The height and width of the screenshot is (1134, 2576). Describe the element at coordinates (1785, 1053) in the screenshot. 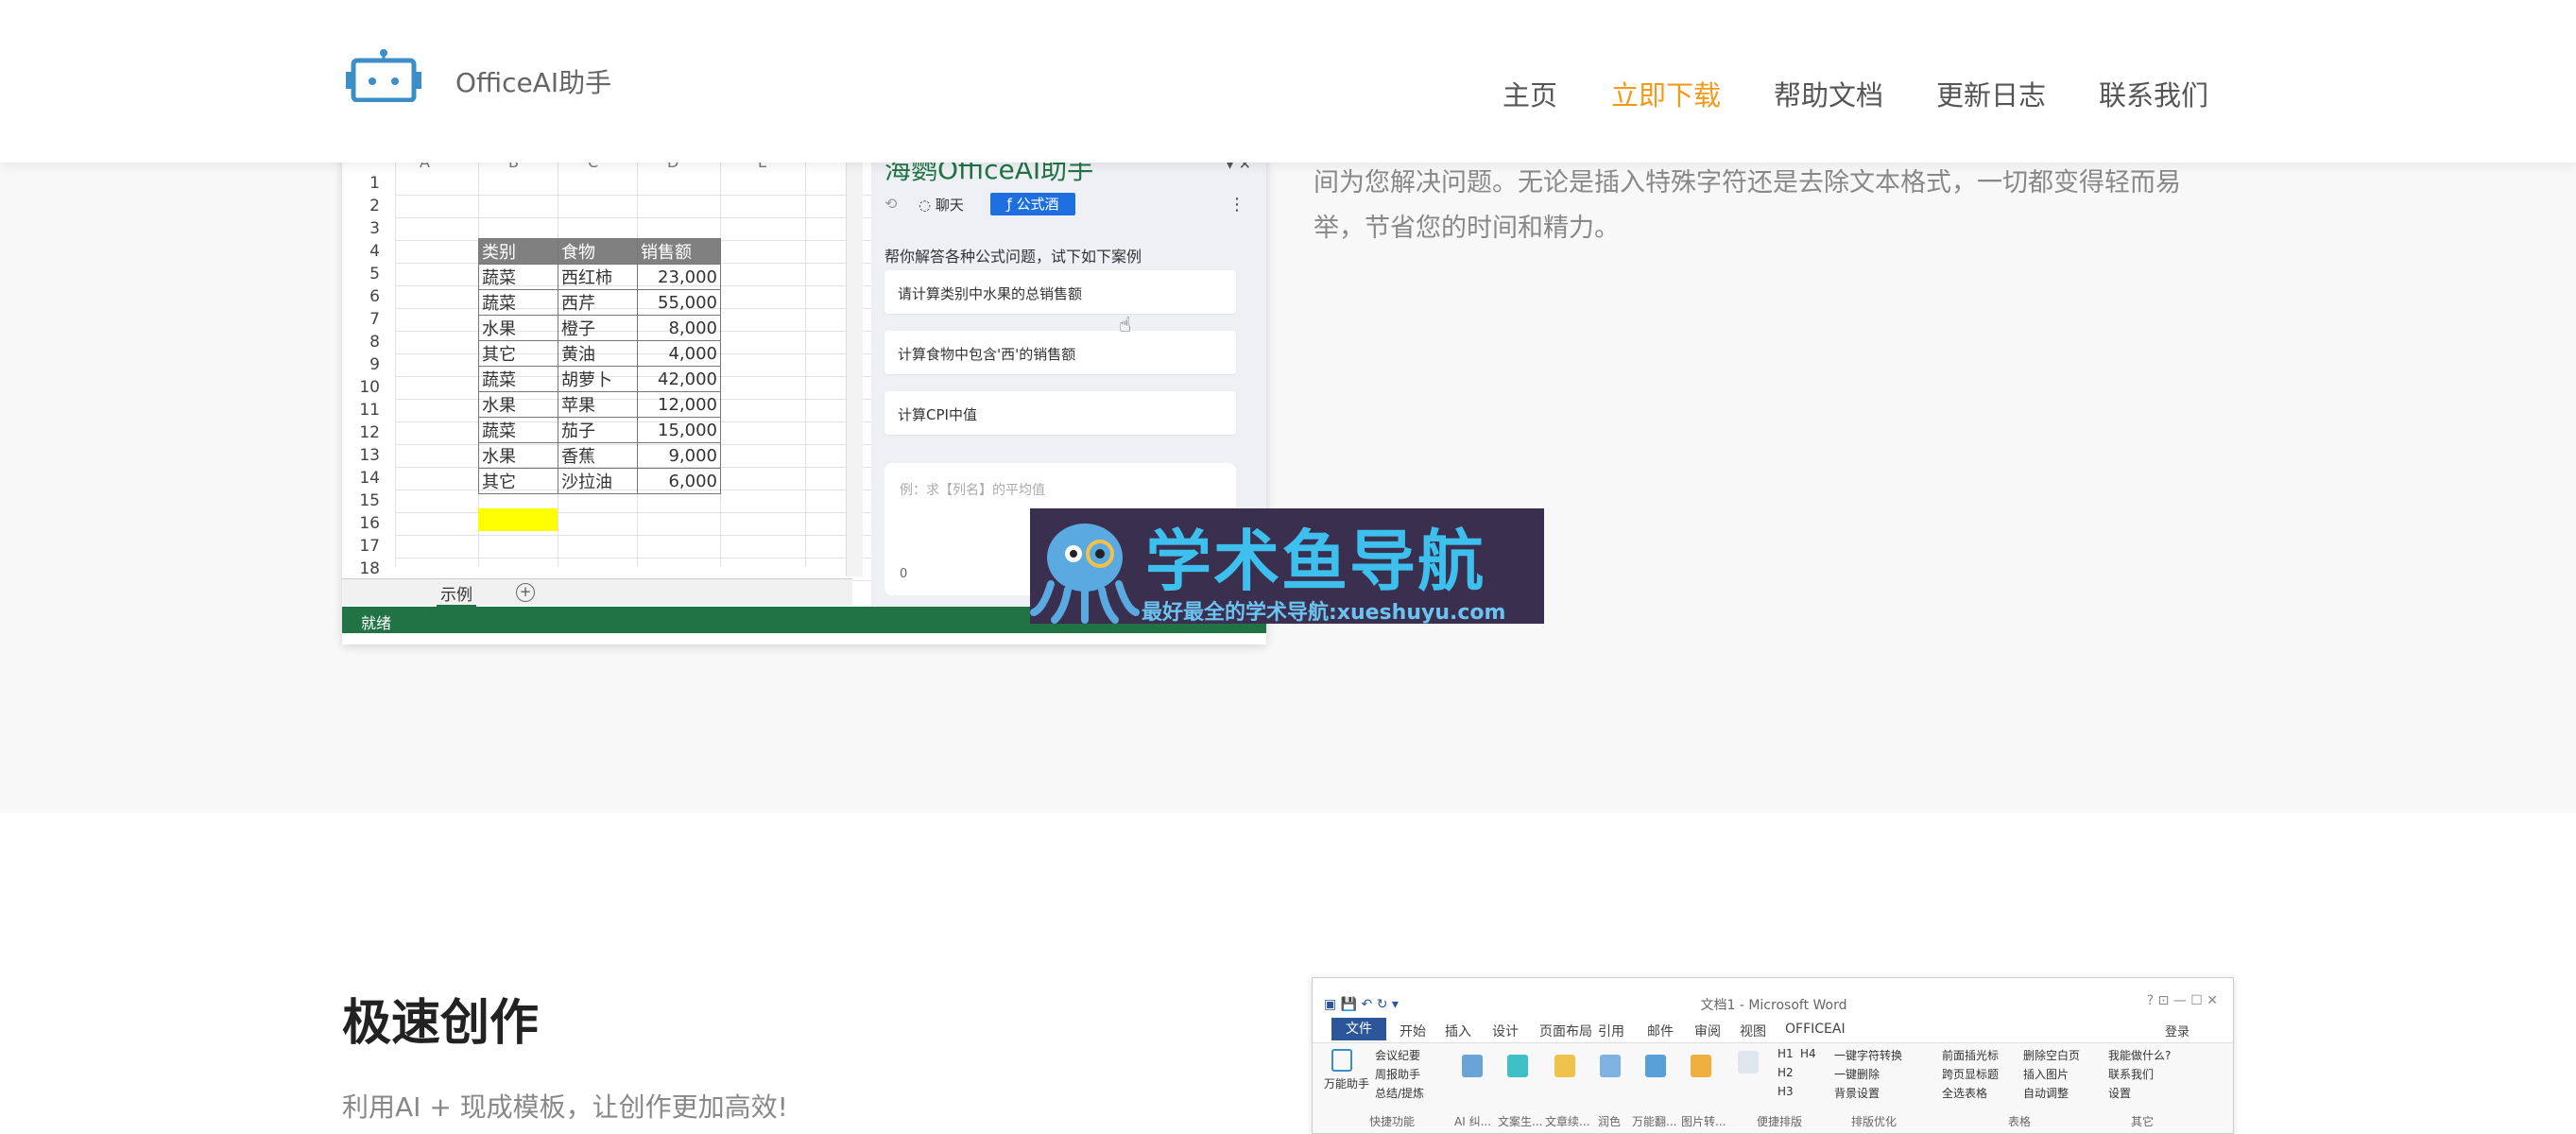

I see `ribbon-item: H1` at that location.